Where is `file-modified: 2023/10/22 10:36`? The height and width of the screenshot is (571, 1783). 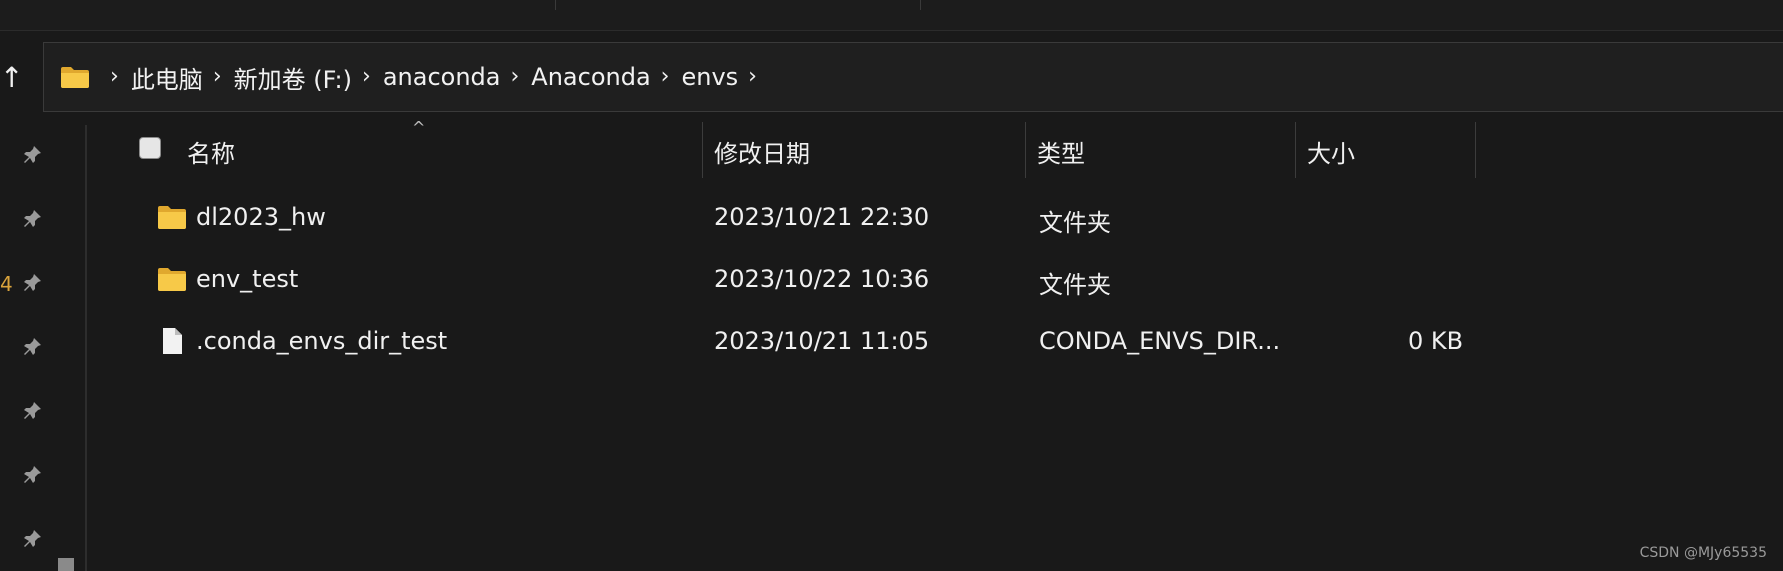 file-modified: 2023/10/22 10:36 is located at coordinates (822, 279).